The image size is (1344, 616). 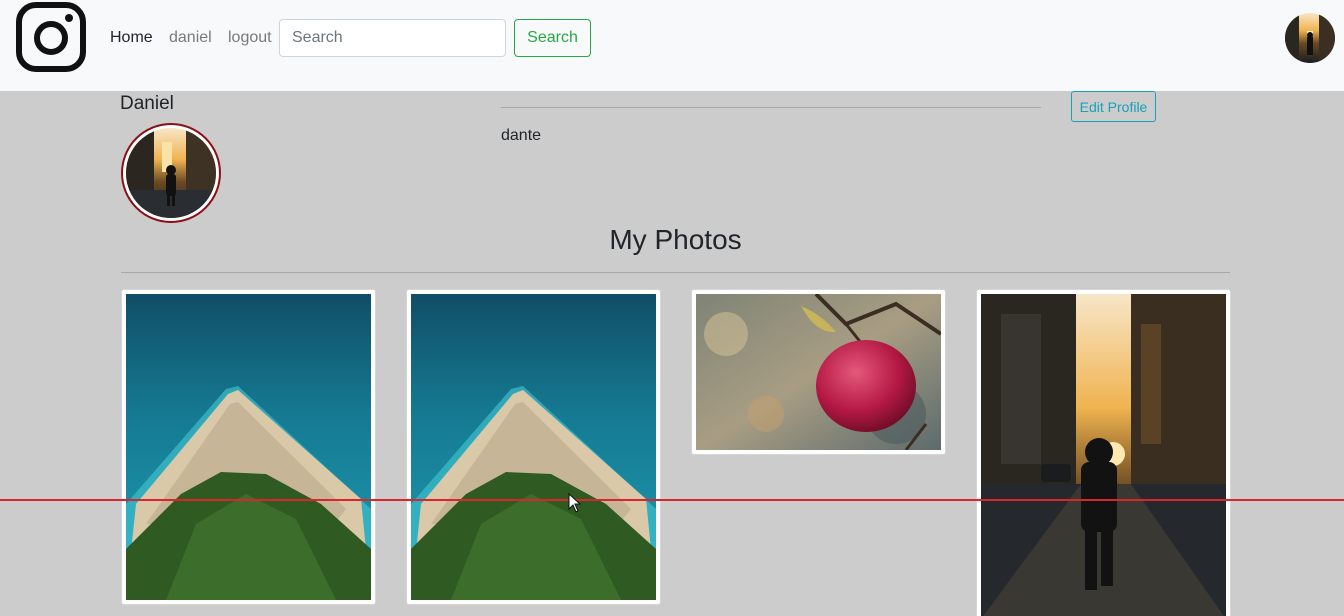 I want to click on edit-profile-button: Edit Profile, so click(x=1113, y=106).